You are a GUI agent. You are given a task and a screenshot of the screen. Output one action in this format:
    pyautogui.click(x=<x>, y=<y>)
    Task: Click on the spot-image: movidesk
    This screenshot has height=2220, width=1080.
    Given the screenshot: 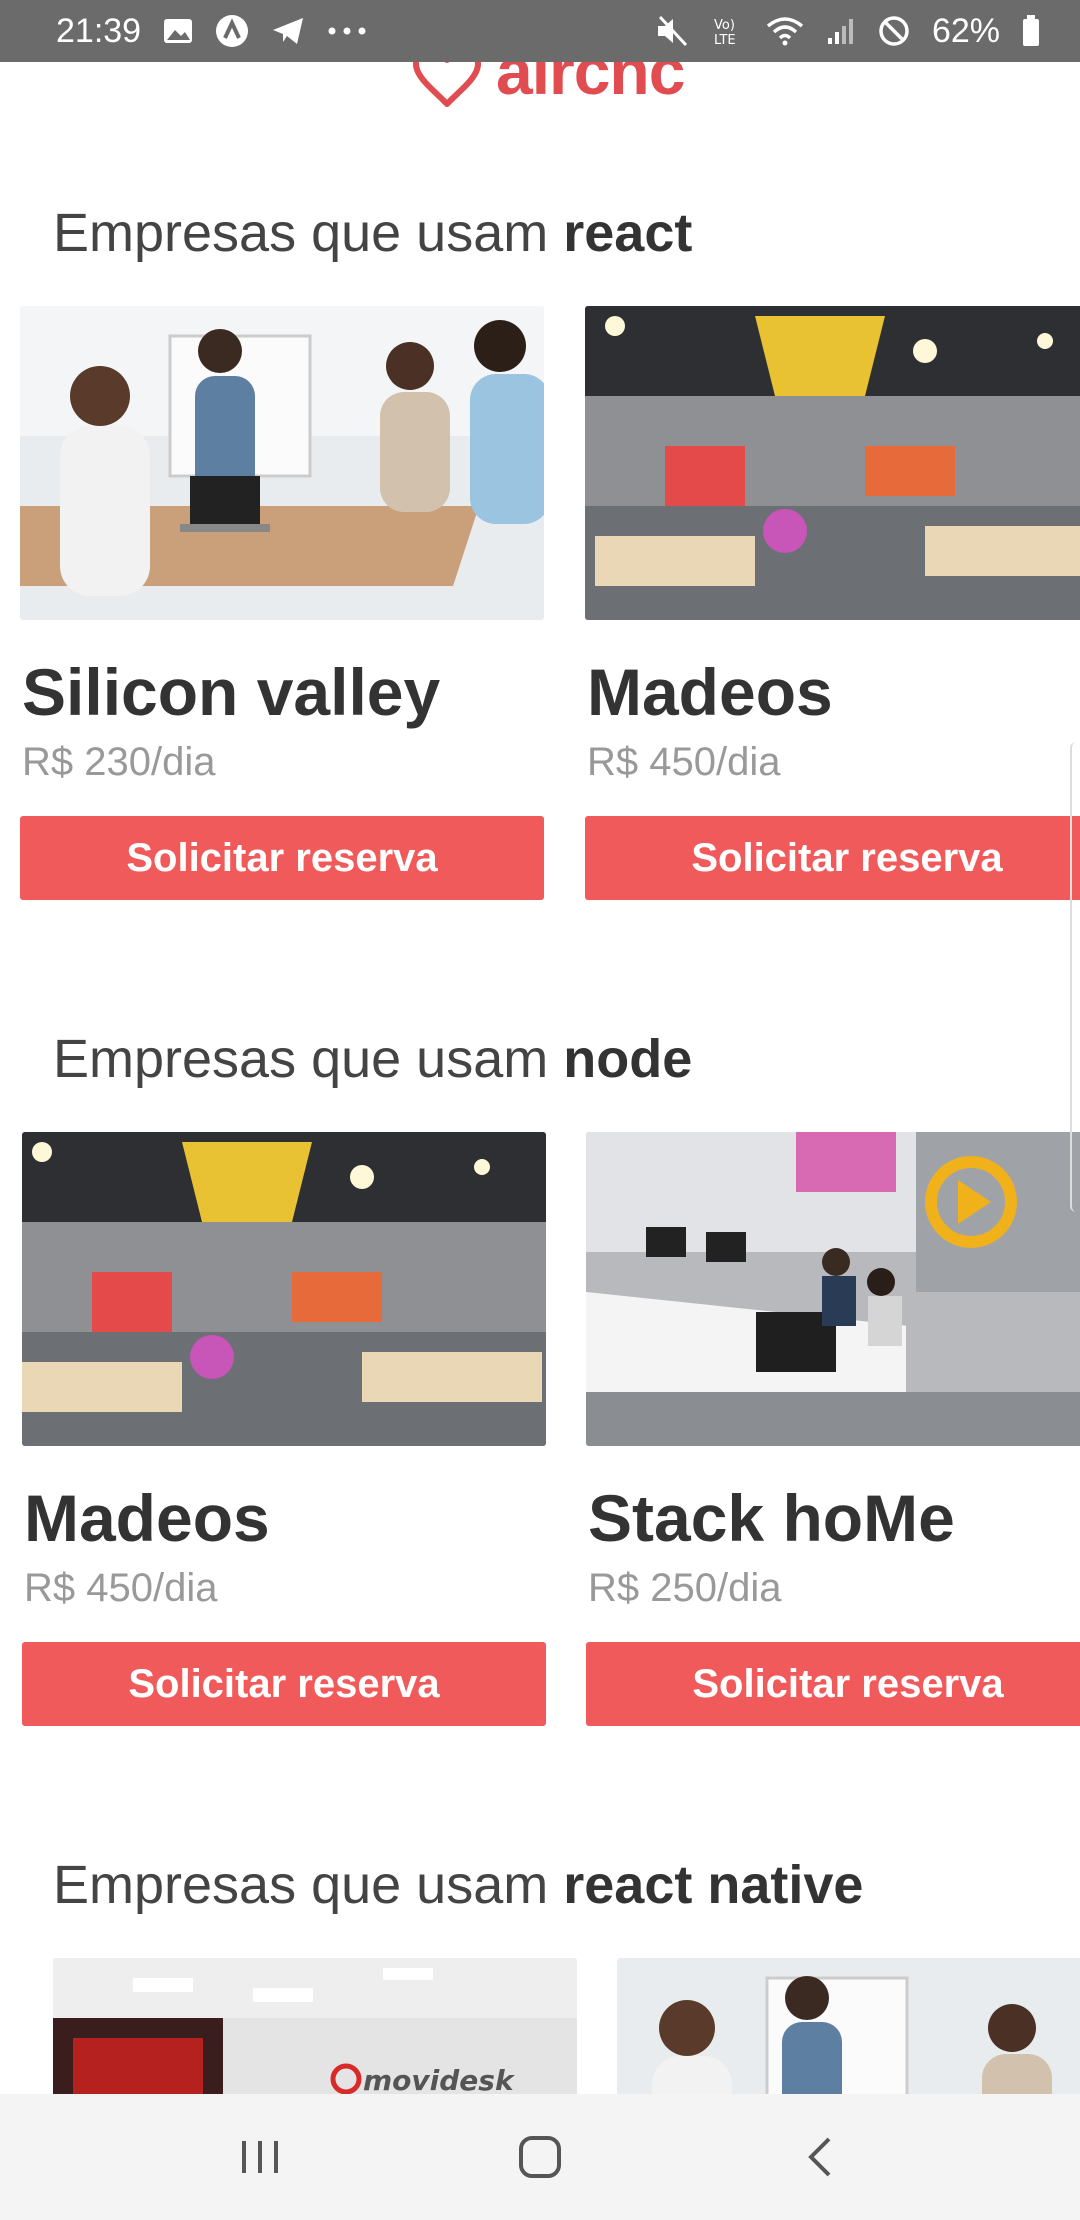 What is the action you would take?
    pyautogui.click(x=315, y=2026)
    